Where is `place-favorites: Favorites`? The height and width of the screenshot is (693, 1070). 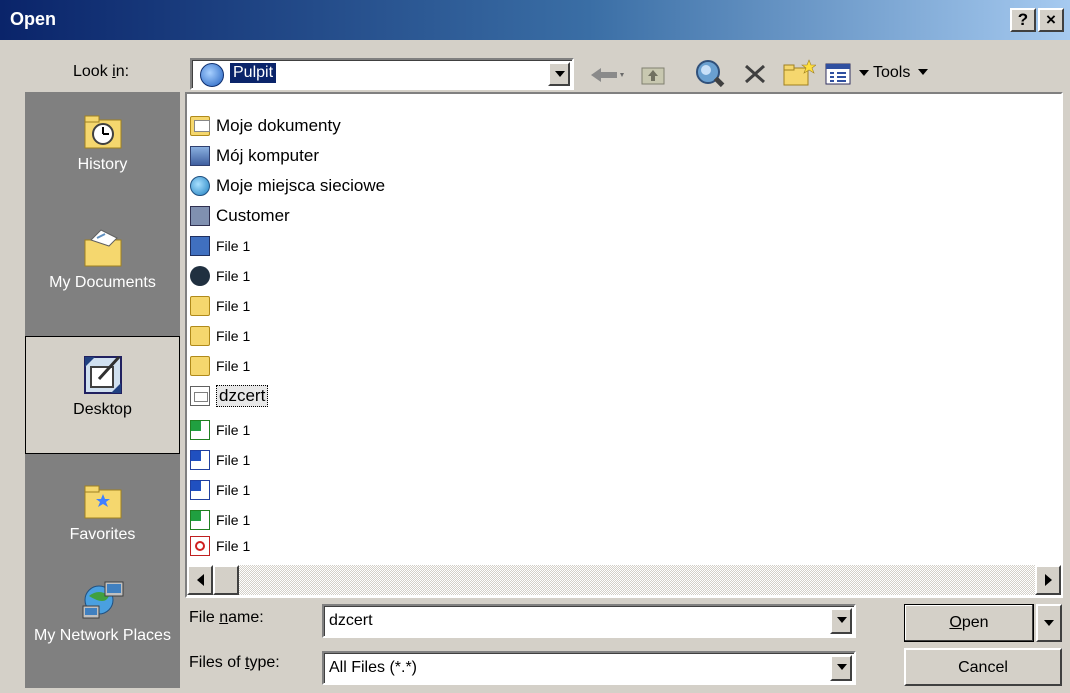 place-favorites: Favorites is located at coordinates (102, 521).